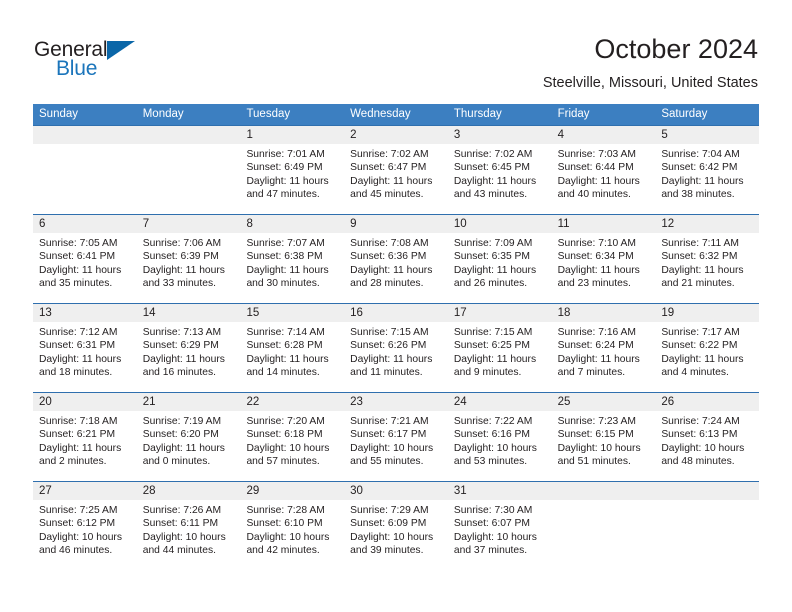 The width and height of the screenshot is (792, 612). What do you see at coordinates (487, 373) in the screenshot?
I see `daylight-text-line2: and 9 minutes.` at bounding box center [487, 373].